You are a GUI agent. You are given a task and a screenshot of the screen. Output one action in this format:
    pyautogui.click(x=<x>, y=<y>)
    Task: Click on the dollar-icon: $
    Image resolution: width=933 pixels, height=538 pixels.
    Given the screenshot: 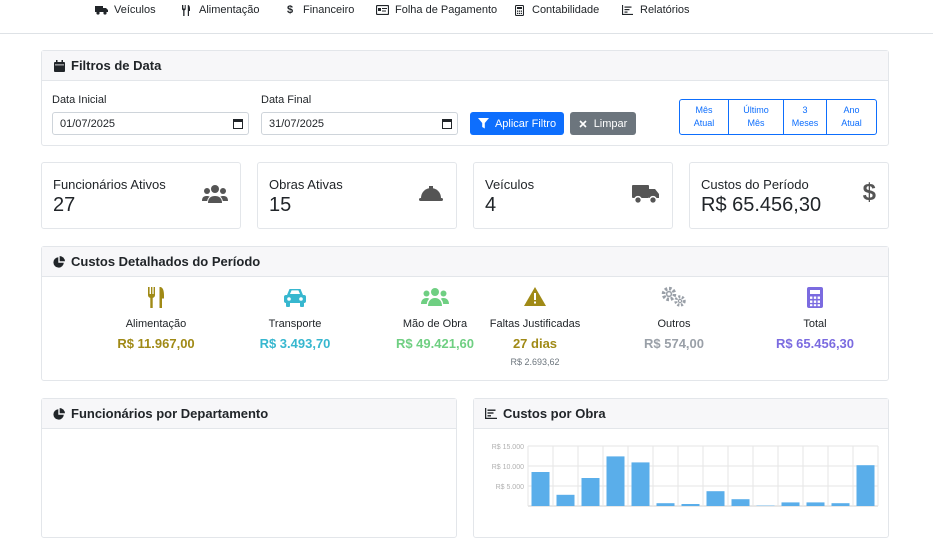 What is the action you would take?
    pyautogui.click(x=869, y=193)
    